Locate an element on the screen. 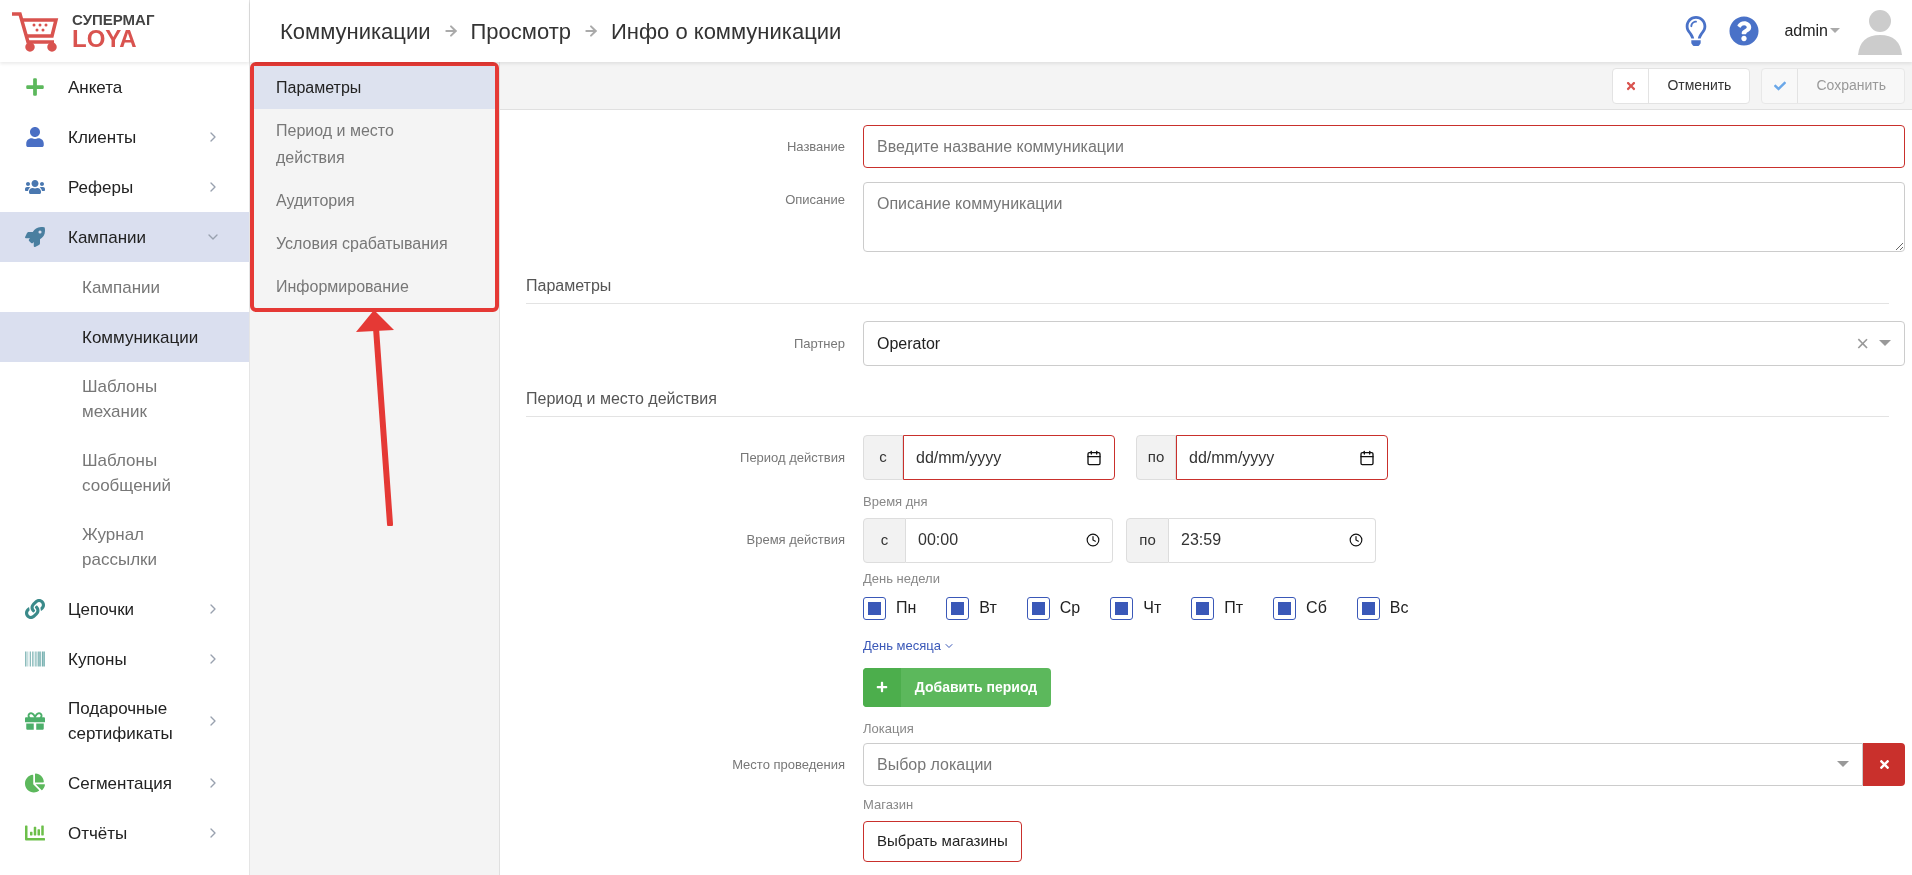 The height and width of the screenshot is (875, 1912). section-nav-item: Условия срабатывания is located at coordinates (374, 243).